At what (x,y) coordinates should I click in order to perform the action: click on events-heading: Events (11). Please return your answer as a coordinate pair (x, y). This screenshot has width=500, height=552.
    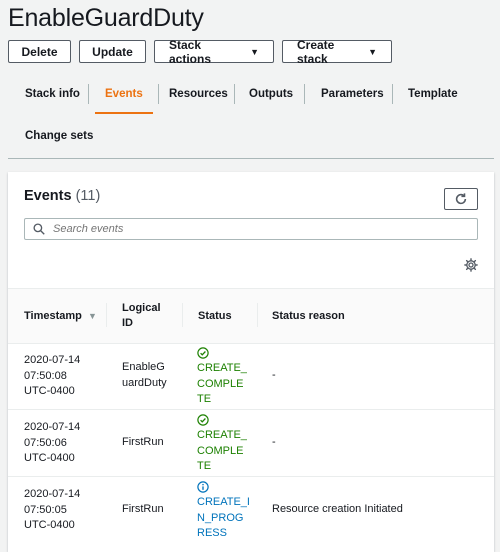
    Looking at the image, I should click on (62, 196).